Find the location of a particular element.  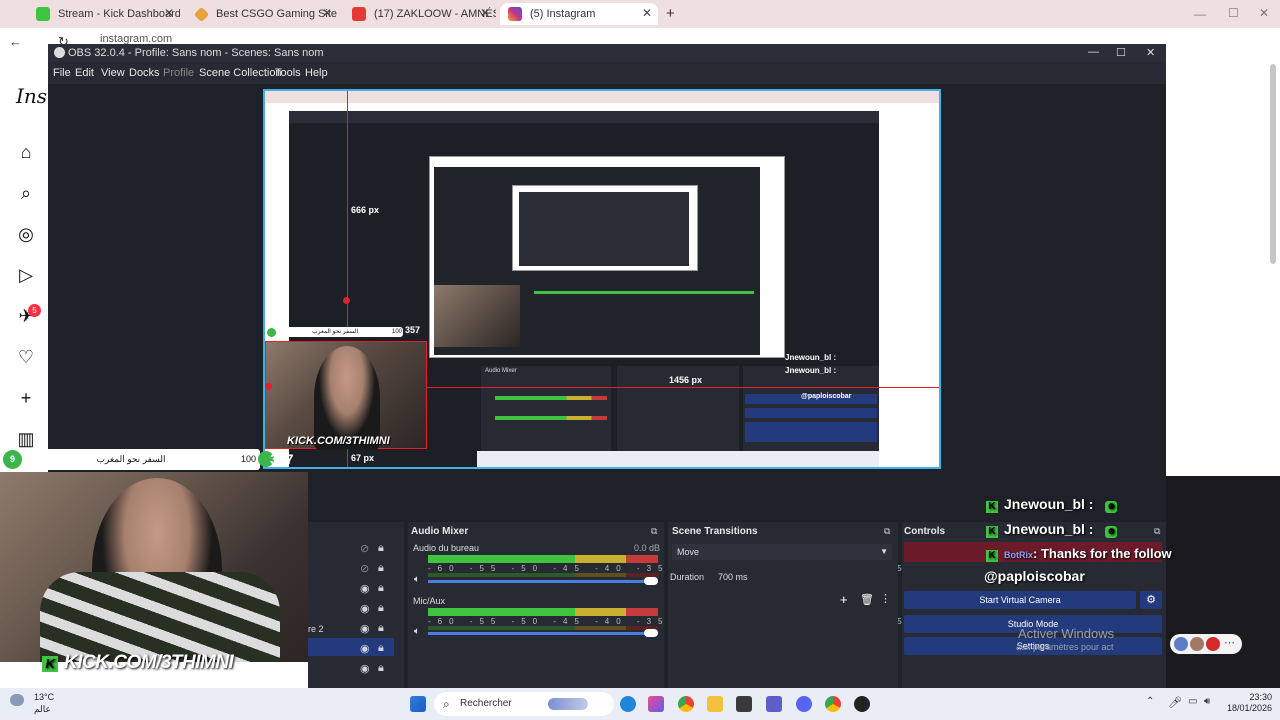

chevron-up-icon: ⌃ is located at coordinates (1150, 701).